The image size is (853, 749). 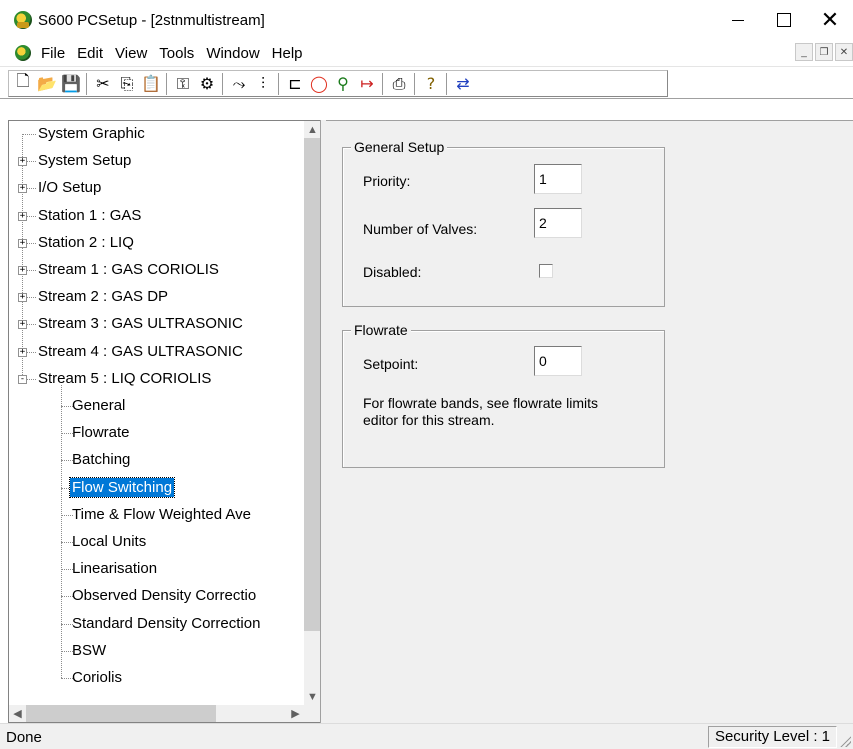 What do you see at coordinates (156, 460) in the screenshot?
I see `tree-child-node: Batching` at bounding box center [156, 460].